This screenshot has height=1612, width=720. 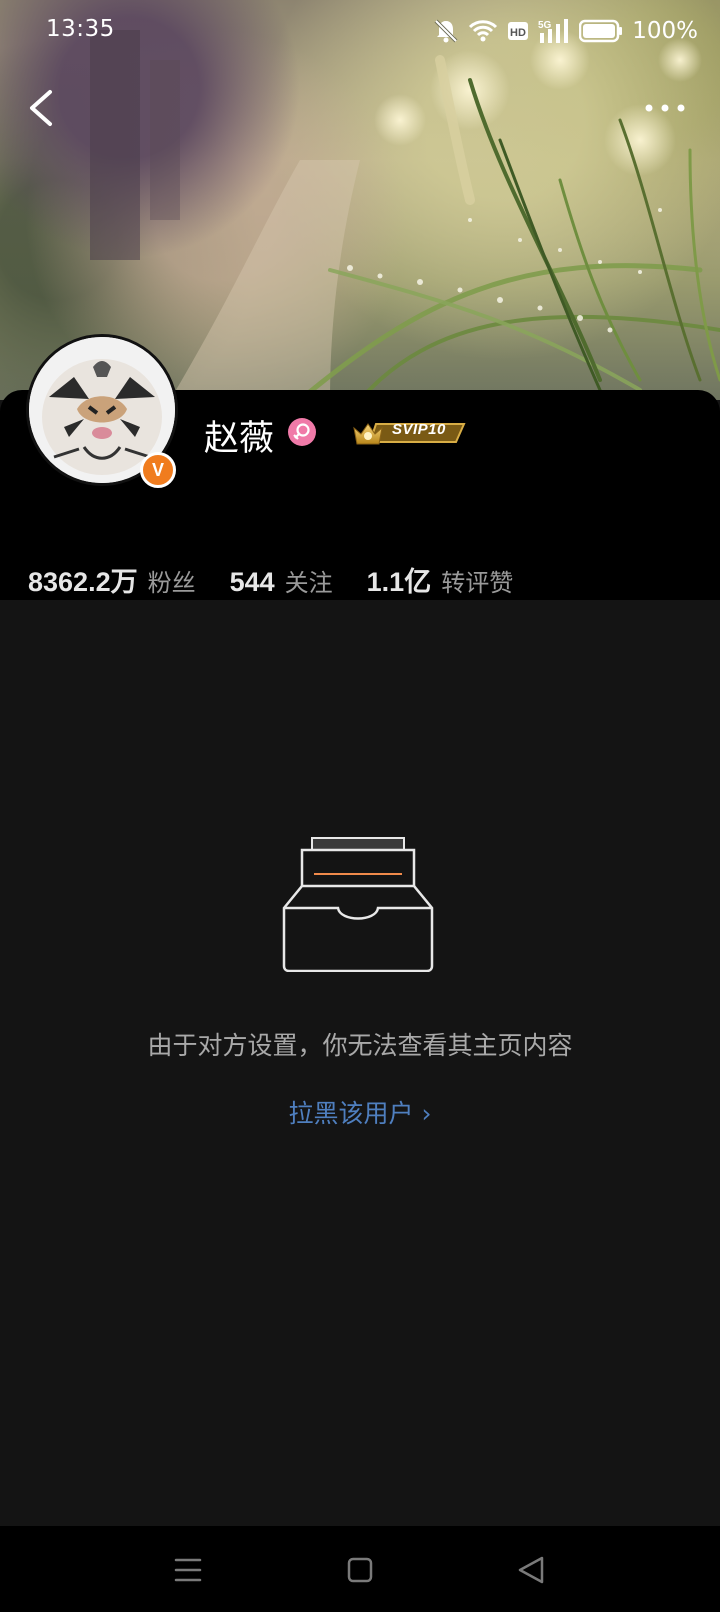 What do you see at coordinates (426, 1113) in the screenshot?
I see `chevron-right-icon: ›` at bounding box center [426, 1113].